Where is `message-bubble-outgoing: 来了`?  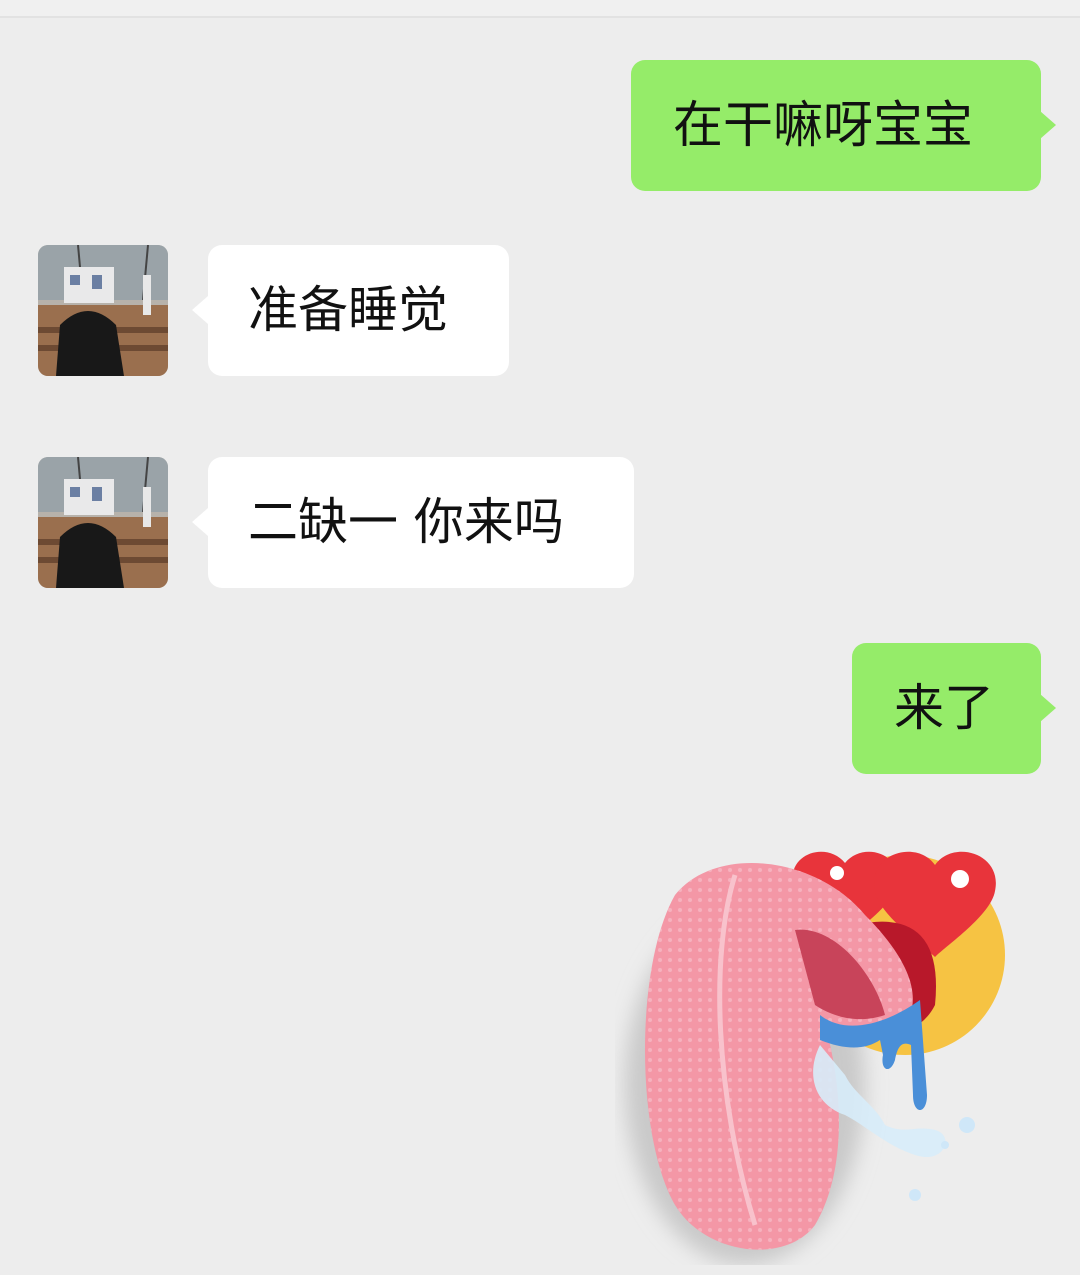 message-bubble-outgoing: 来了 is located at coordinates (946, 708).